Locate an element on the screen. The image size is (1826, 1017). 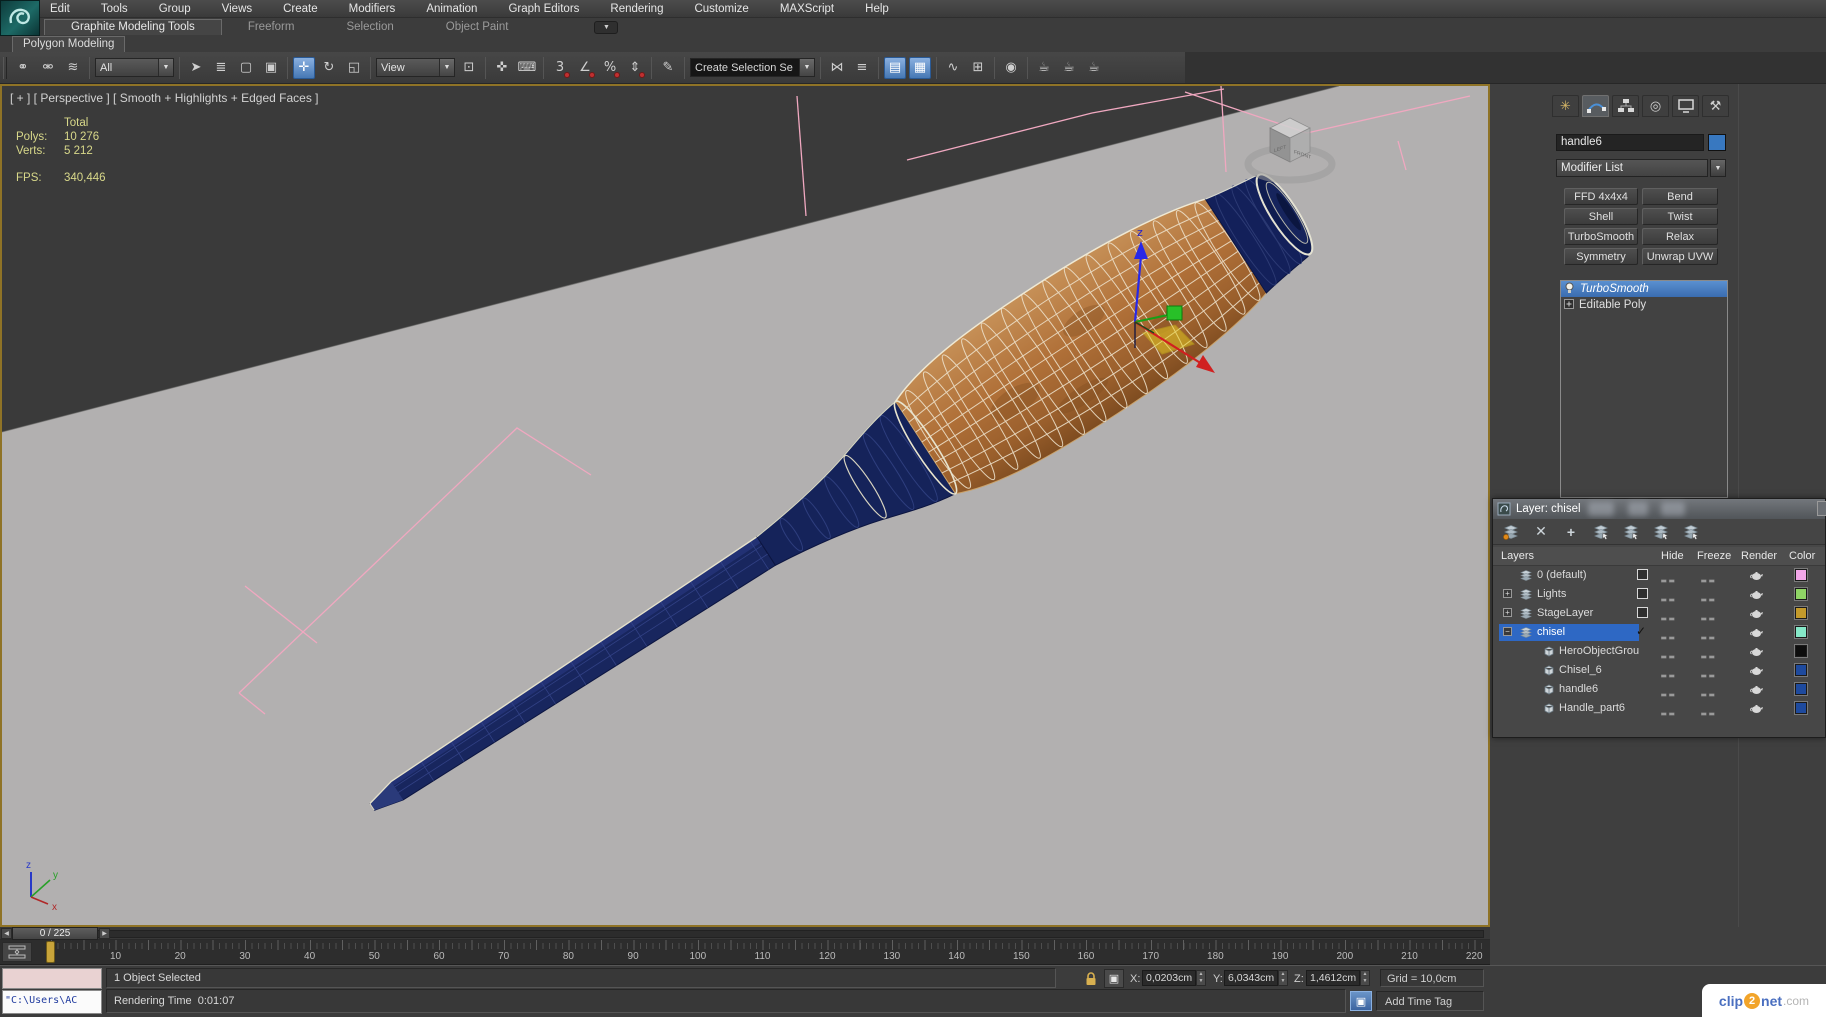
ribbon-overflow-dropdown-icon: ▼ is located at coordinates (606, 27).